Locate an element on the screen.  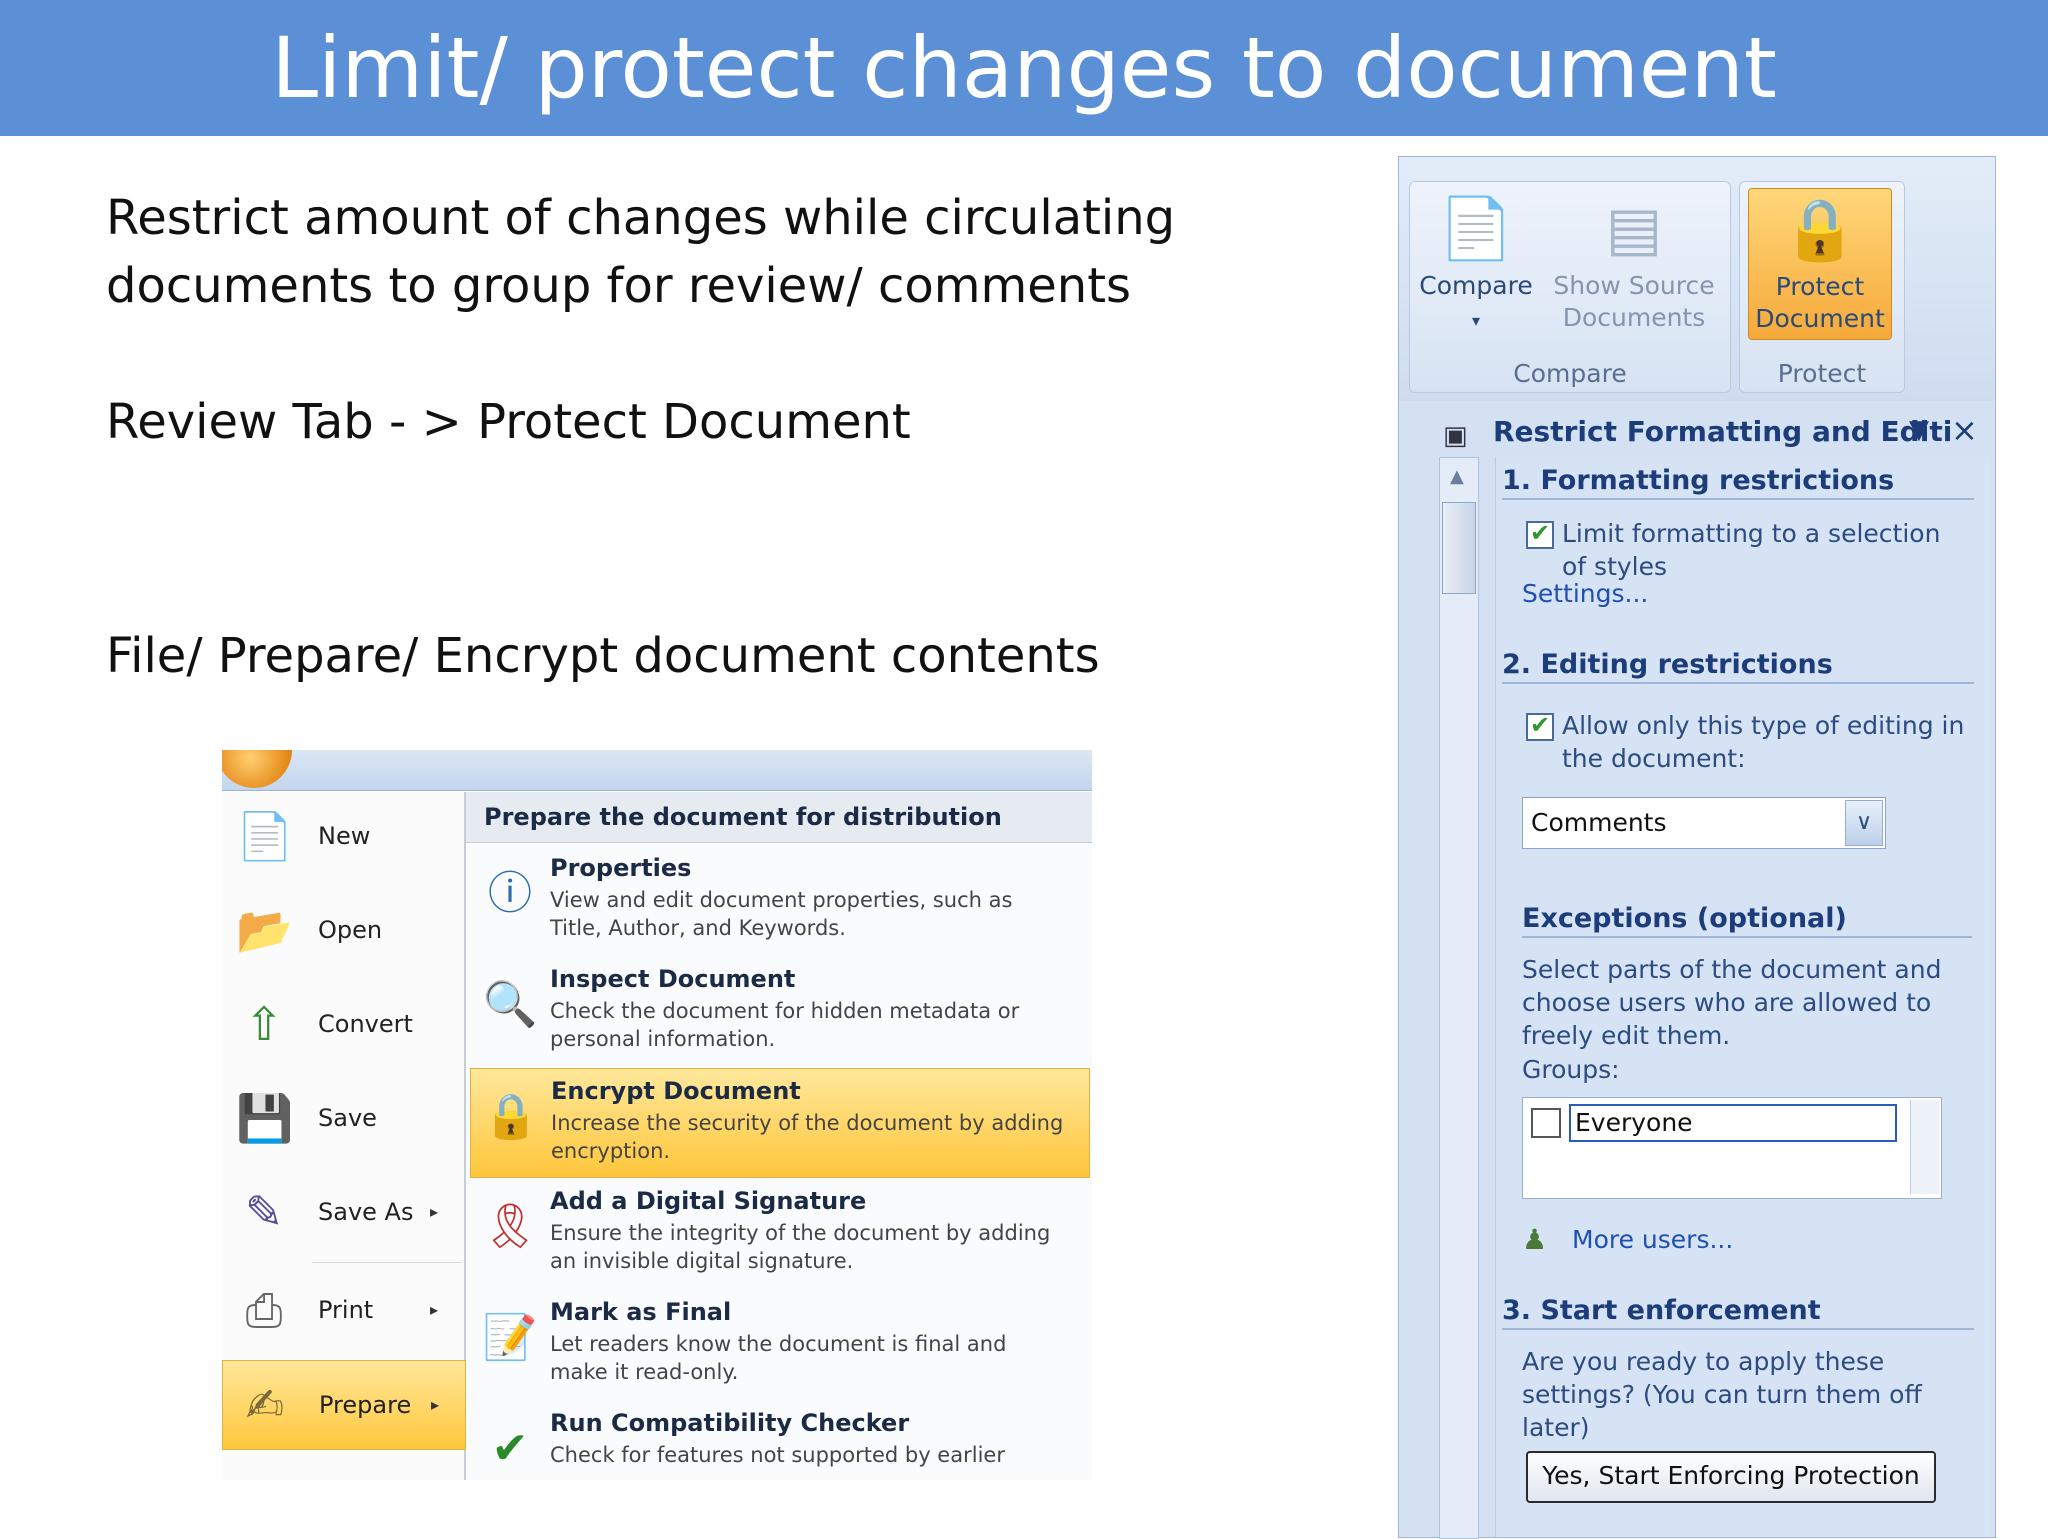
office-menu-topbar is located at coordinates (657, 770).